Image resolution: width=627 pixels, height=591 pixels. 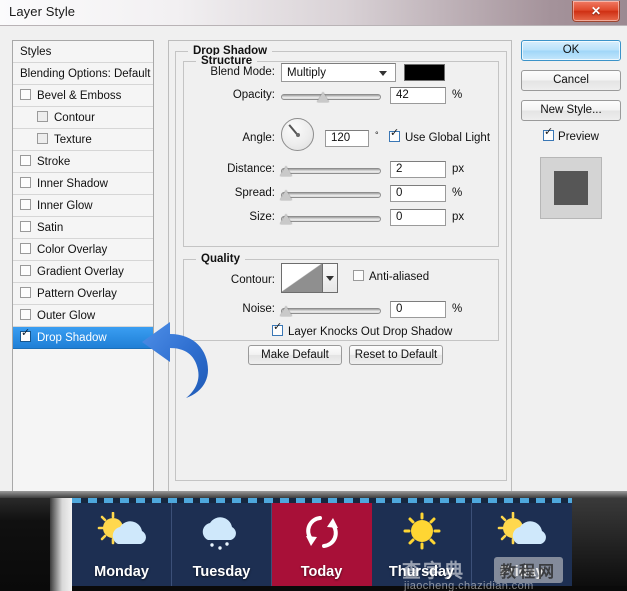 I want to click on size-slider, so click(x=330, y=219).